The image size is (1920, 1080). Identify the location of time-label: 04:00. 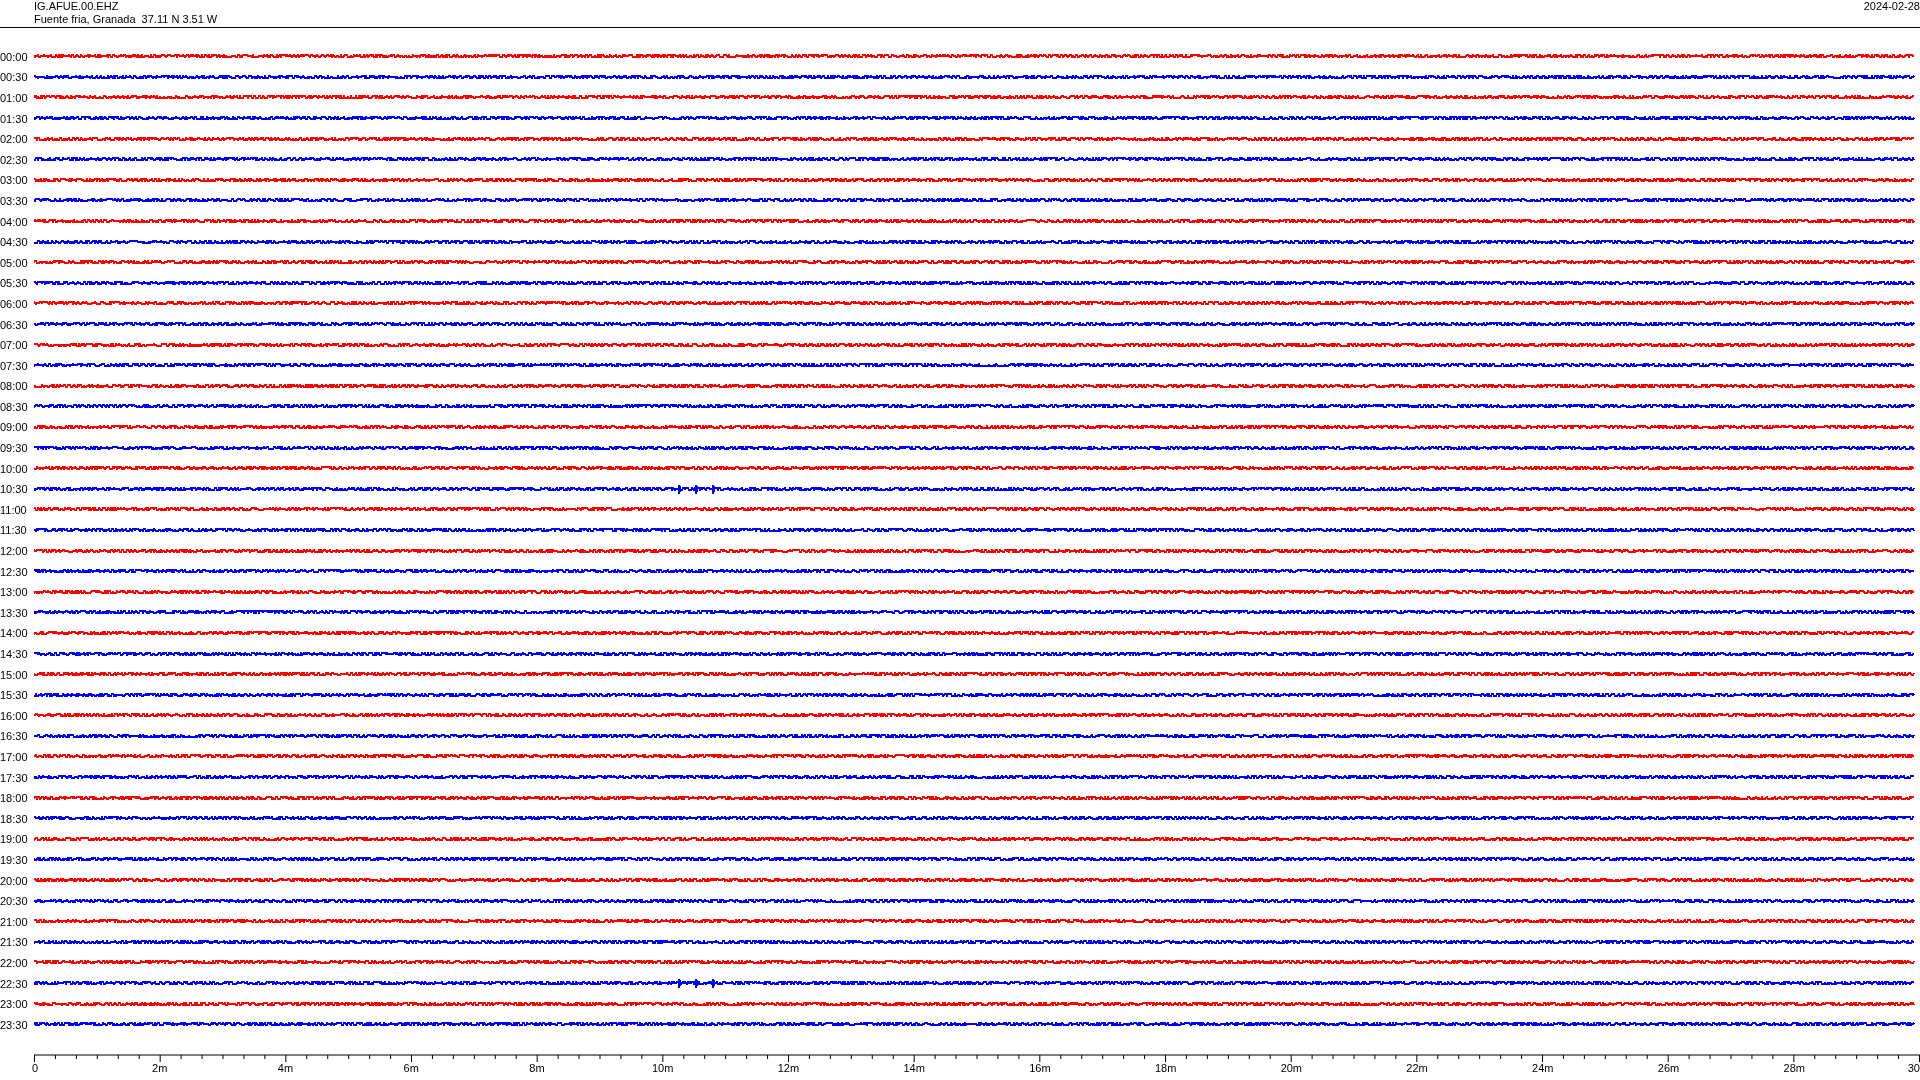
(14, 221).